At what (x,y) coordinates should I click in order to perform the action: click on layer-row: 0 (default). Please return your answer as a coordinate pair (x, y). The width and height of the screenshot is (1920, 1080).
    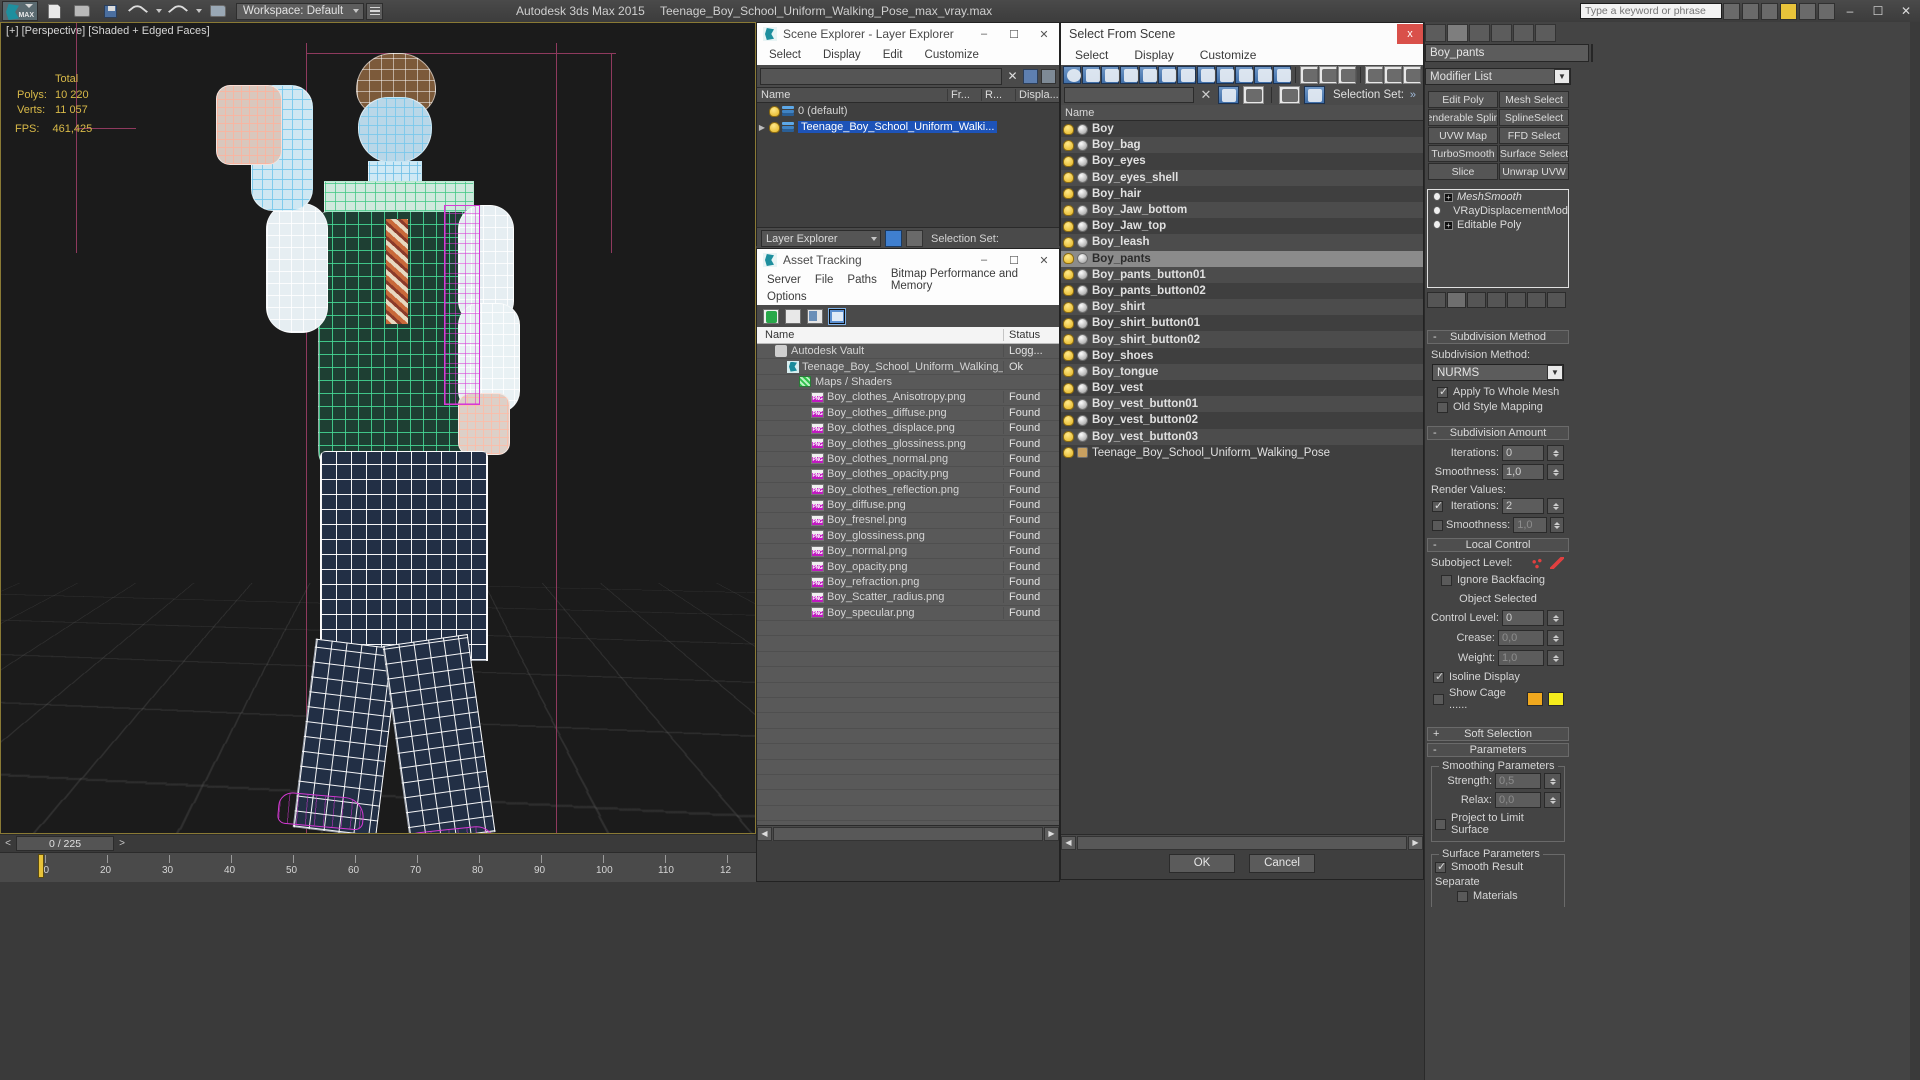
    Looking at the image, I should click on (908, 111).